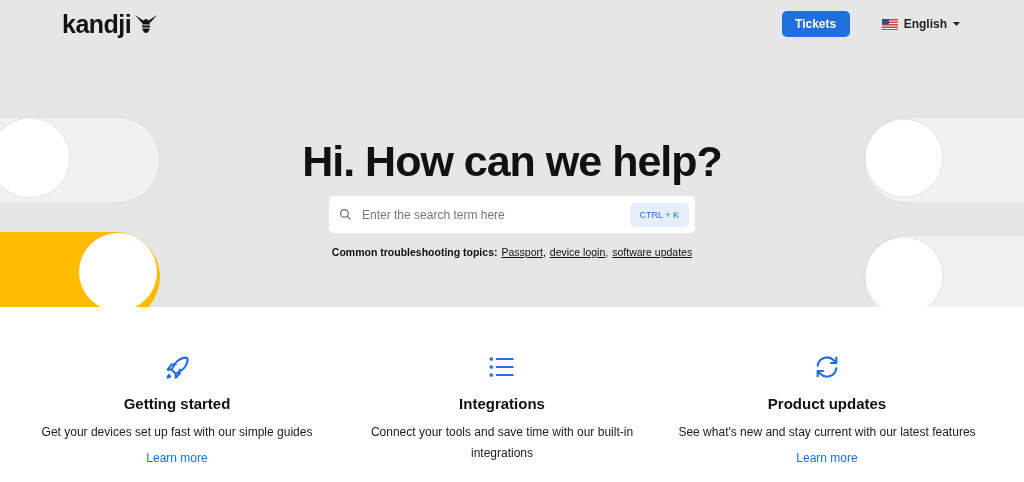 This screenshot has width=1024, height=482. What do you see at coordinates (177, 403) in the screenshot?
I see `card-title: Getting started` at bounding box center [177, 403].